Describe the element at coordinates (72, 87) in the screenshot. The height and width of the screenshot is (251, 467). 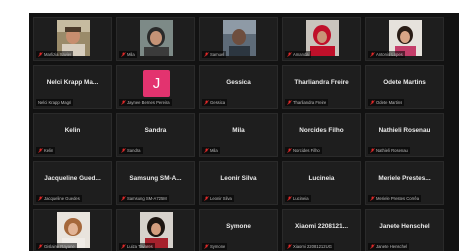
I see `participant-tile: Nelci Krapp Ma... Nelci Krapp Magri` at that location.